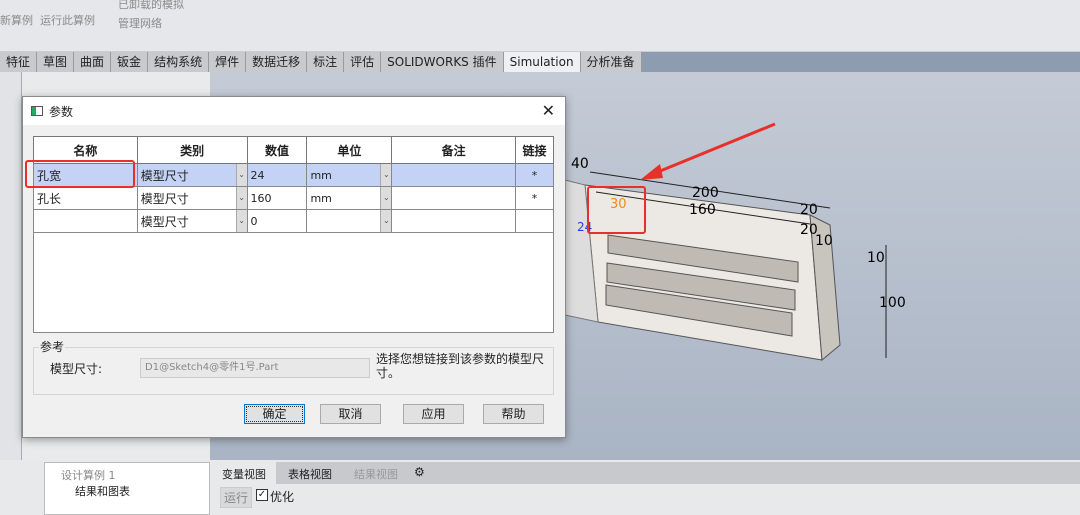  Describe the element at coordinates (584, 227) in the screenshot. I see `dim-label: 24` at that location.